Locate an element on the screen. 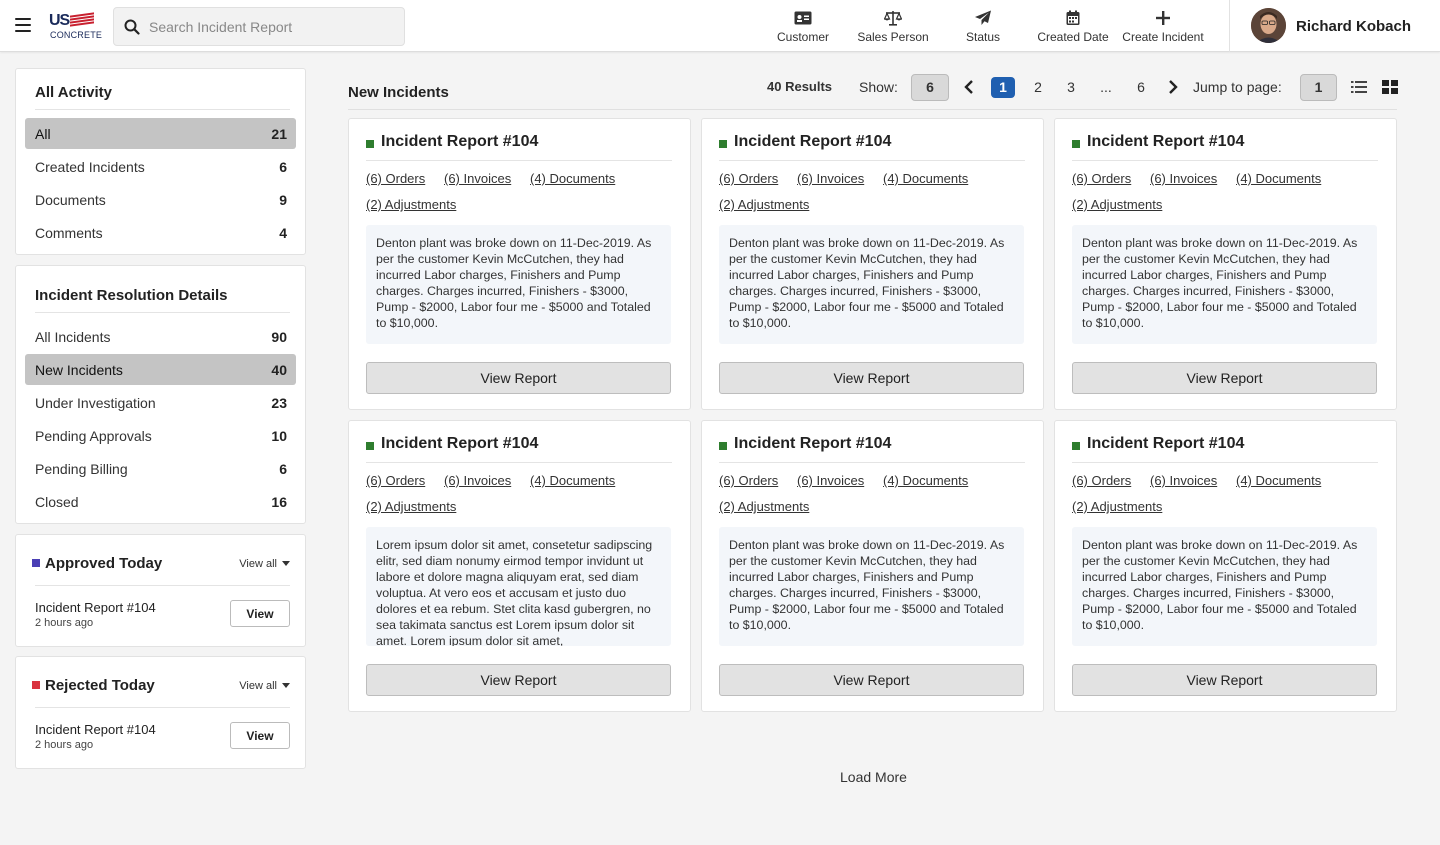 This screenshot has width=1440, height=845. logo-concrete-text: CONCRETE is located at coordinates (76, 35).